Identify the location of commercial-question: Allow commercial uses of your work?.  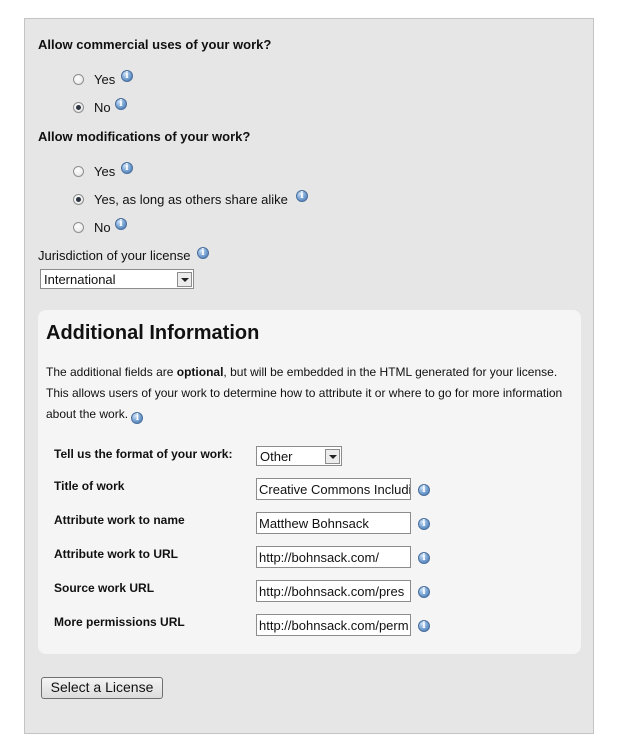
(155, 44).